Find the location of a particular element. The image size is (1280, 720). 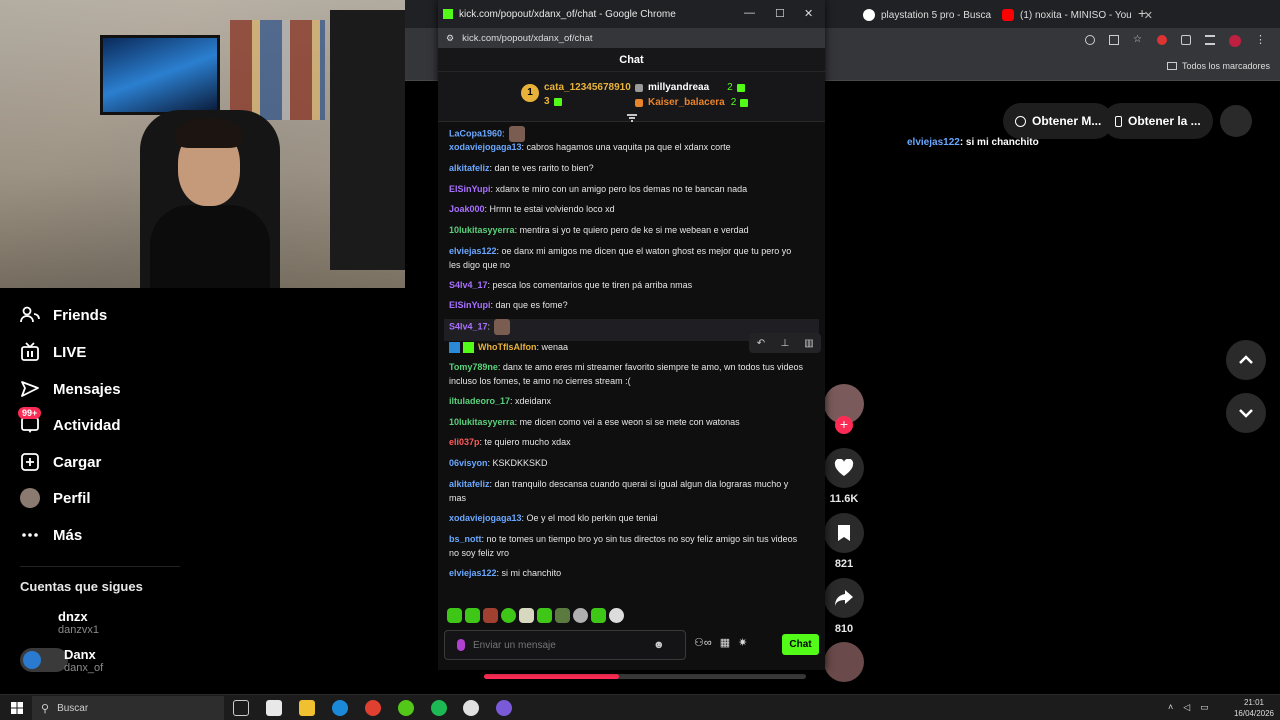

edge-icon is located at coordinates (340, 708).